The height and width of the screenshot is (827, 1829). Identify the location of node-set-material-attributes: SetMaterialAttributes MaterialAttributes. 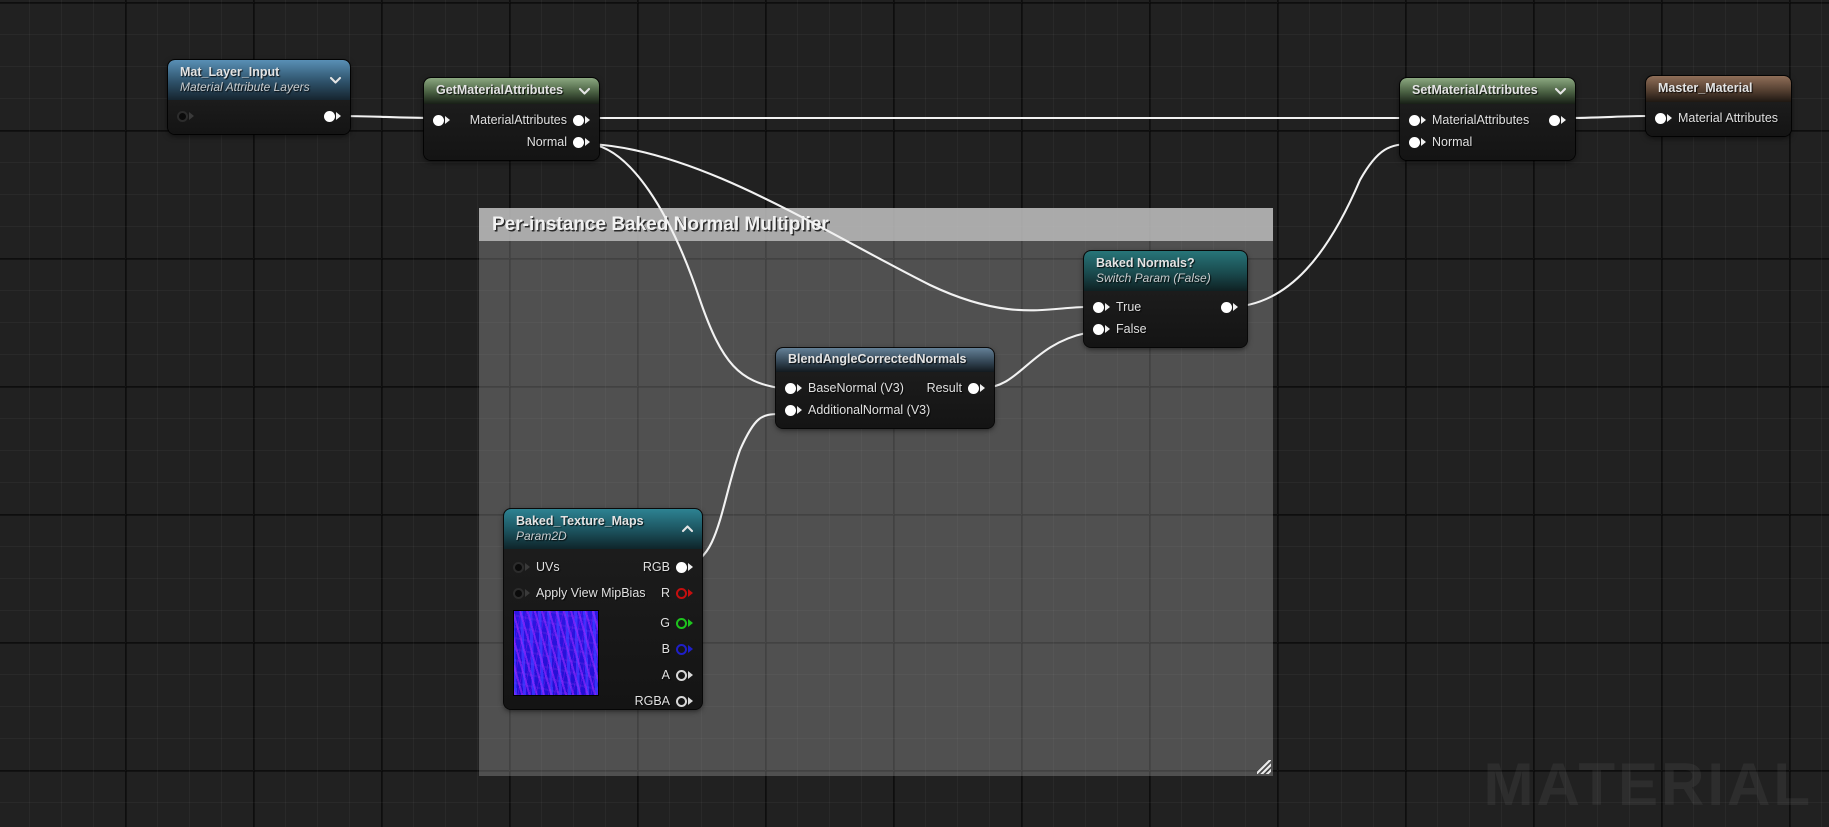
(1487, 119).